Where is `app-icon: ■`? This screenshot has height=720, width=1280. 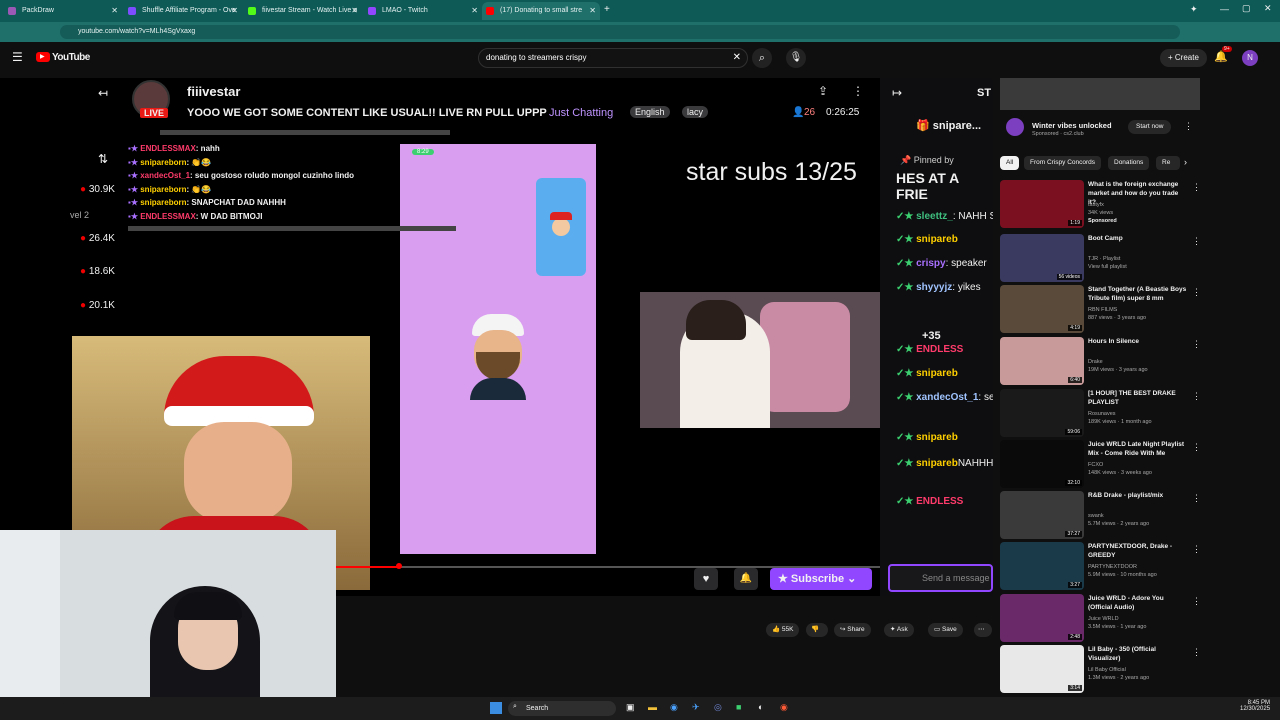 app-icon: ■ is located at coordinates (738, 707).